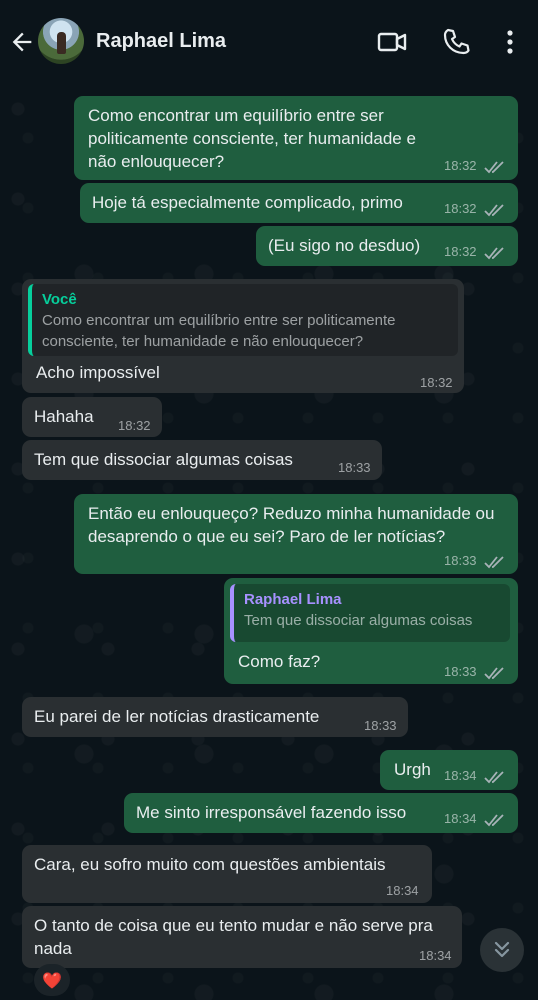 This screenshot has width=538, height=1000. Describe the element at coordinates (98, 372) in the screenshot. I see `message-text: Acho impossível` at that location.